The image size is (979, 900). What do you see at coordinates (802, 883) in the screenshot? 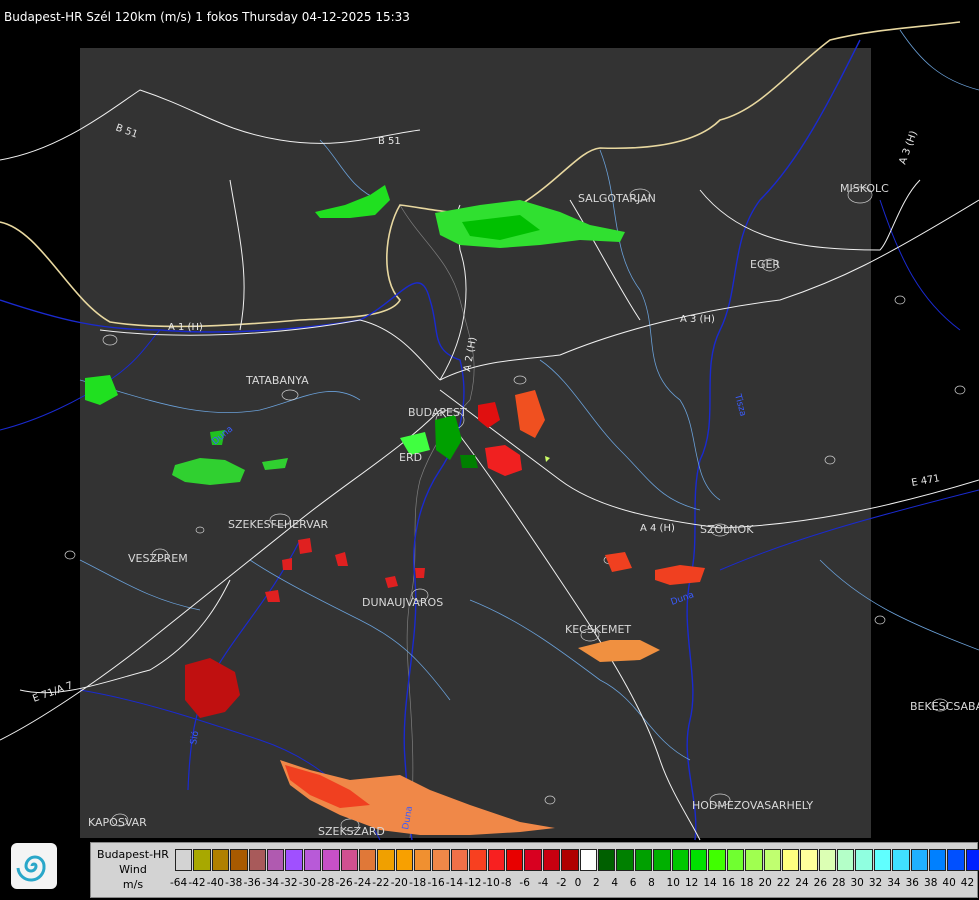
I see `legend-tick: 24` at bounding box center [802, 883].